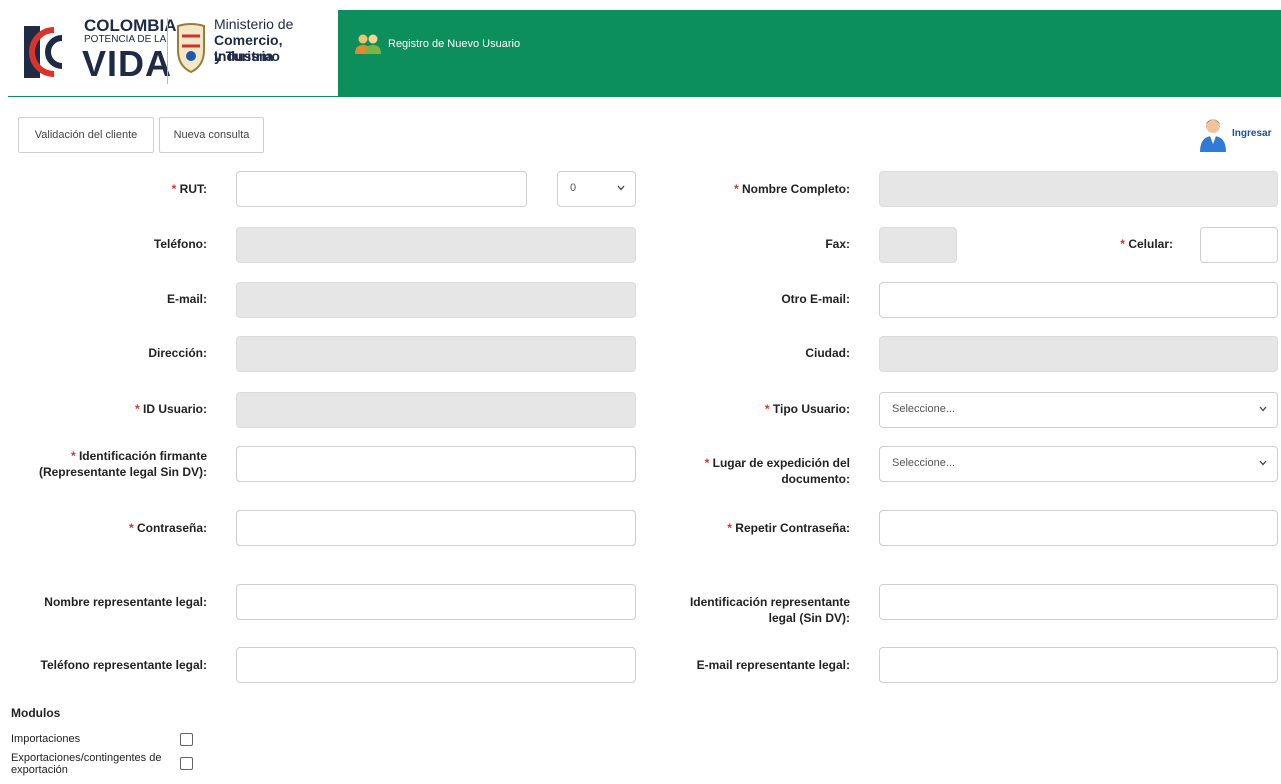  I want to click on ministerio-line-1: Ministerio de, so click(254, 24).